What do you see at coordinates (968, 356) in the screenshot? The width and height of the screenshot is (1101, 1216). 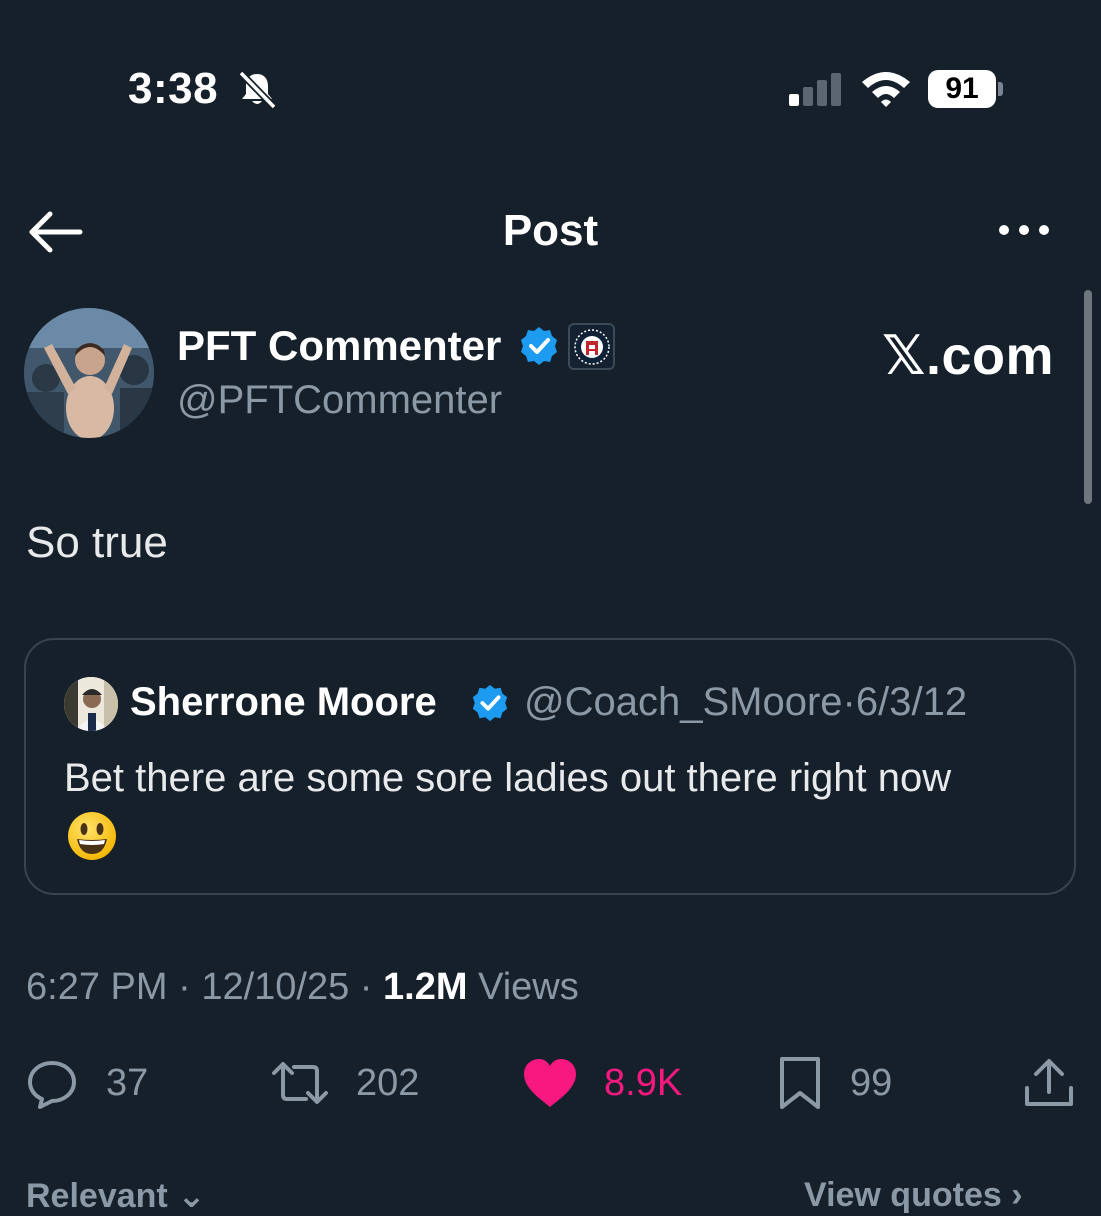 I see `watermark: 𝕏.com` at bounding box center [968, 356].